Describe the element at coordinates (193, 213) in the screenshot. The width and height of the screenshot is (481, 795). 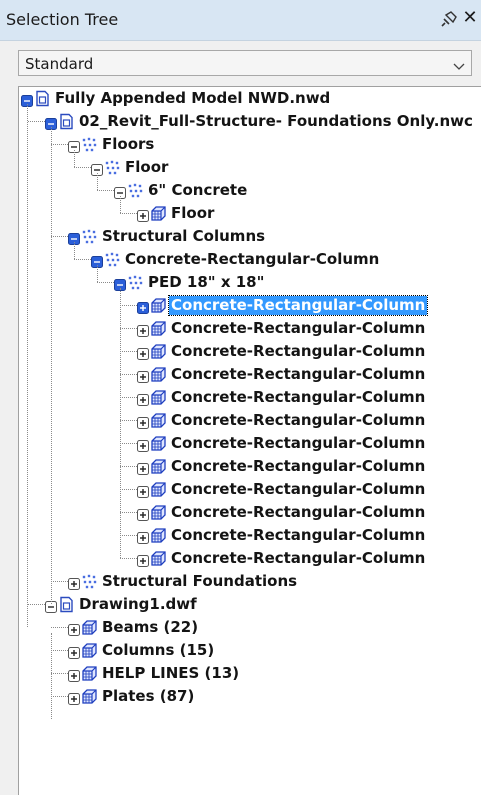
I see `tree-node-label: Floor` at that location.